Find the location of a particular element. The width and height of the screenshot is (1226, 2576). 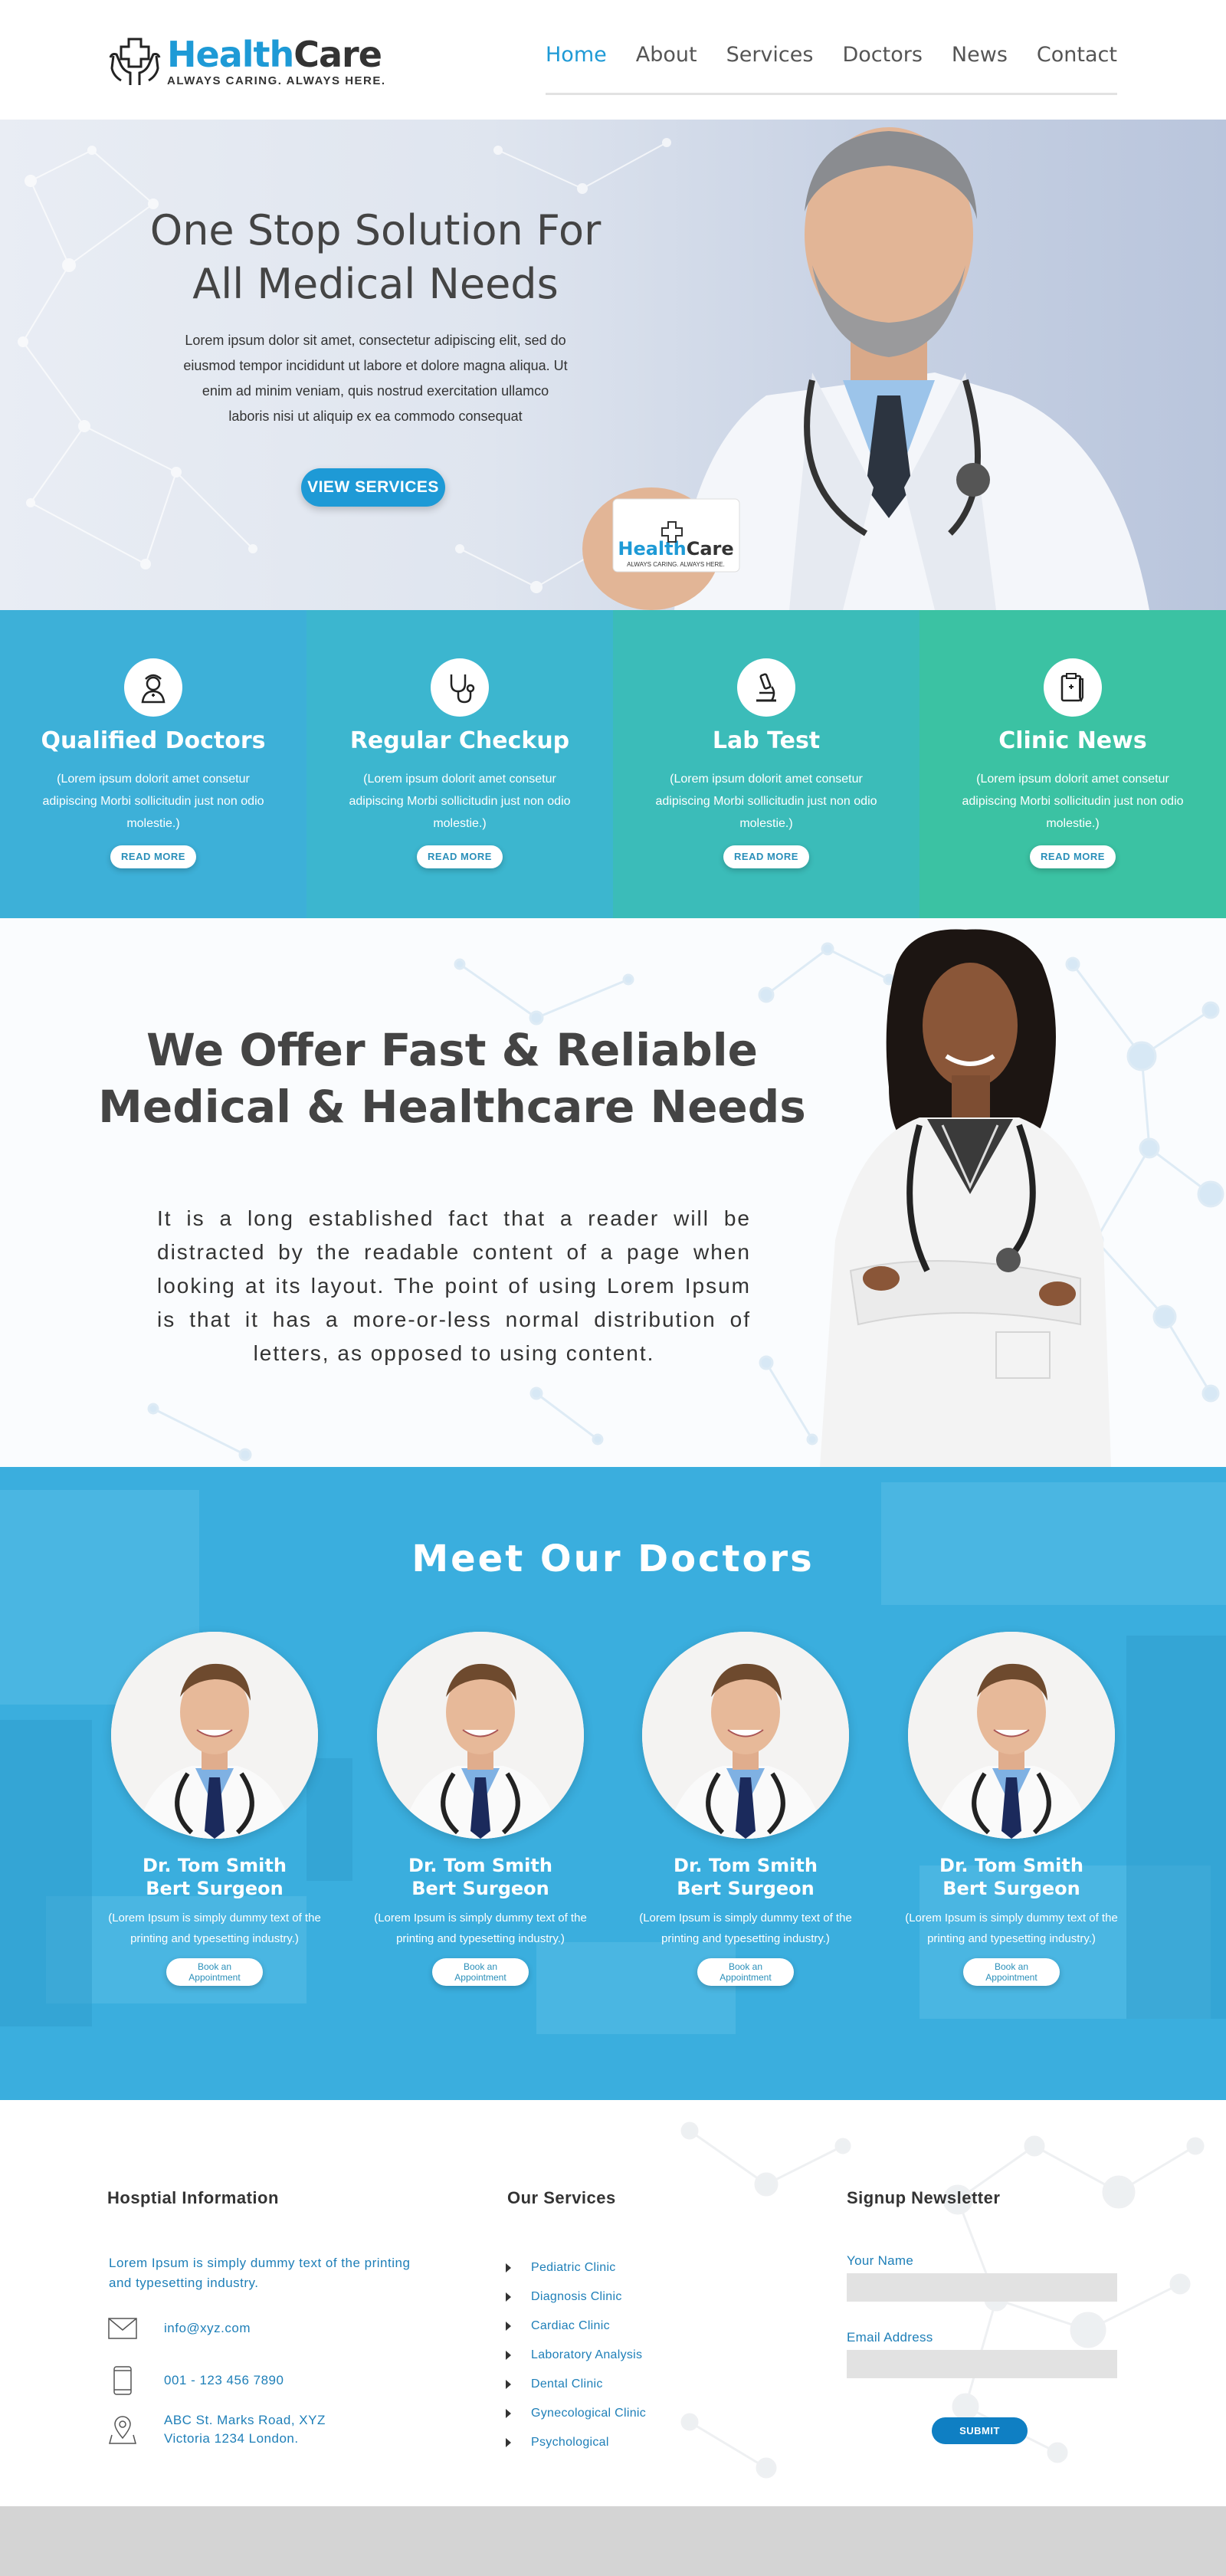

nav-home: Home is located at coordinates (576, 53).